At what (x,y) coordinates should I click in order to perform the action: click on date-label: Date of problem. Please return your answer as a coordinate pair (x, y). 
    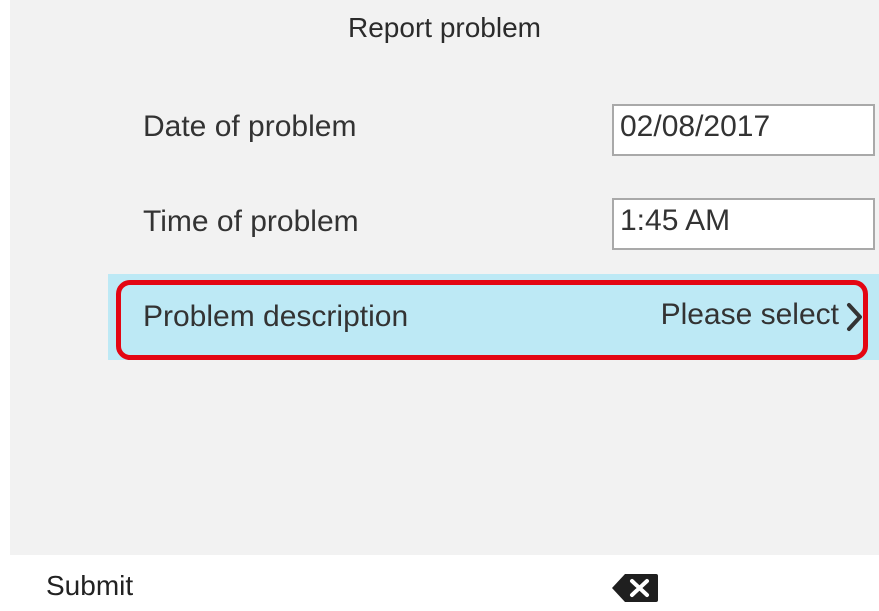
    Looking at the image, I should click on (250, 126).